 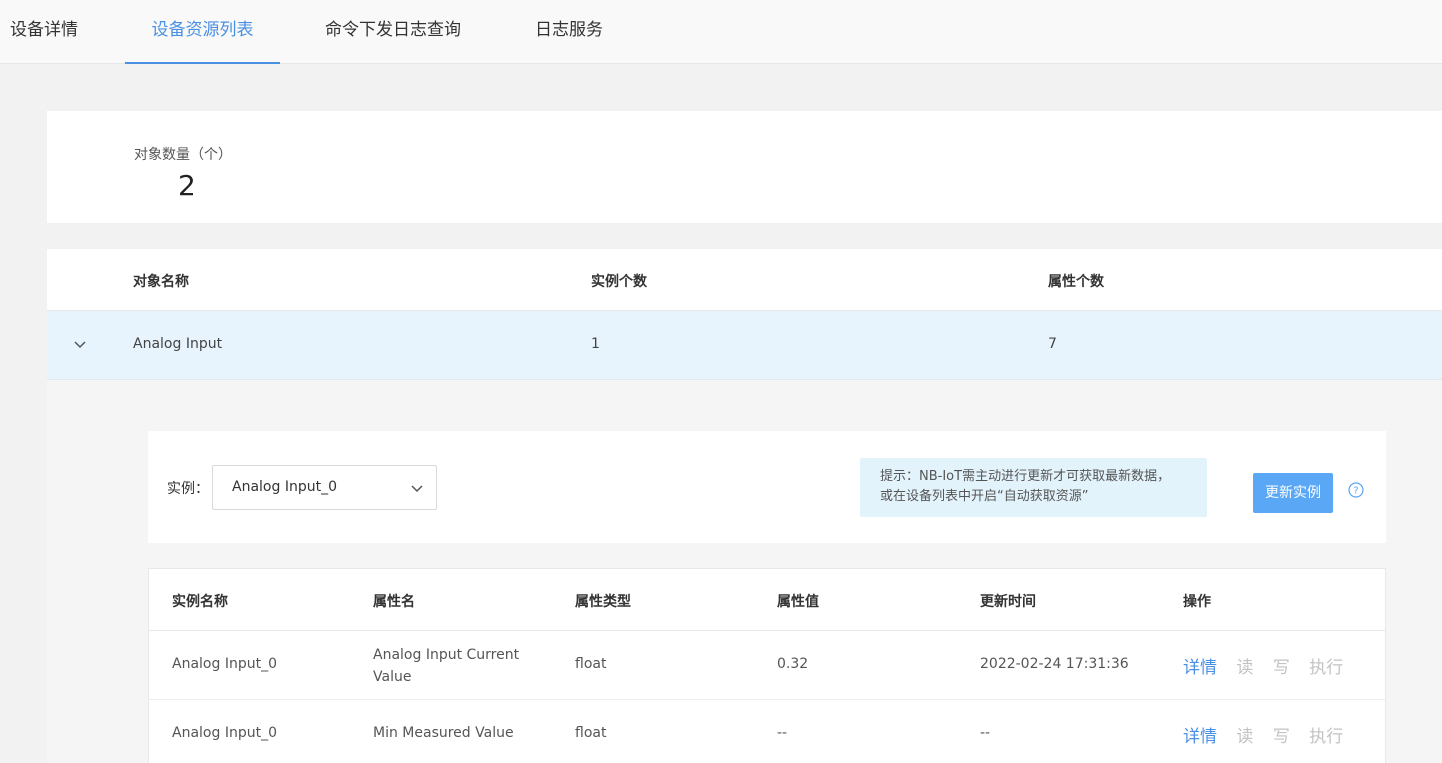 What do you see at coordinates (394, 602) in the screenshot?
I see `header-attribute-name: 属性名` at bounding box center [394, 602].